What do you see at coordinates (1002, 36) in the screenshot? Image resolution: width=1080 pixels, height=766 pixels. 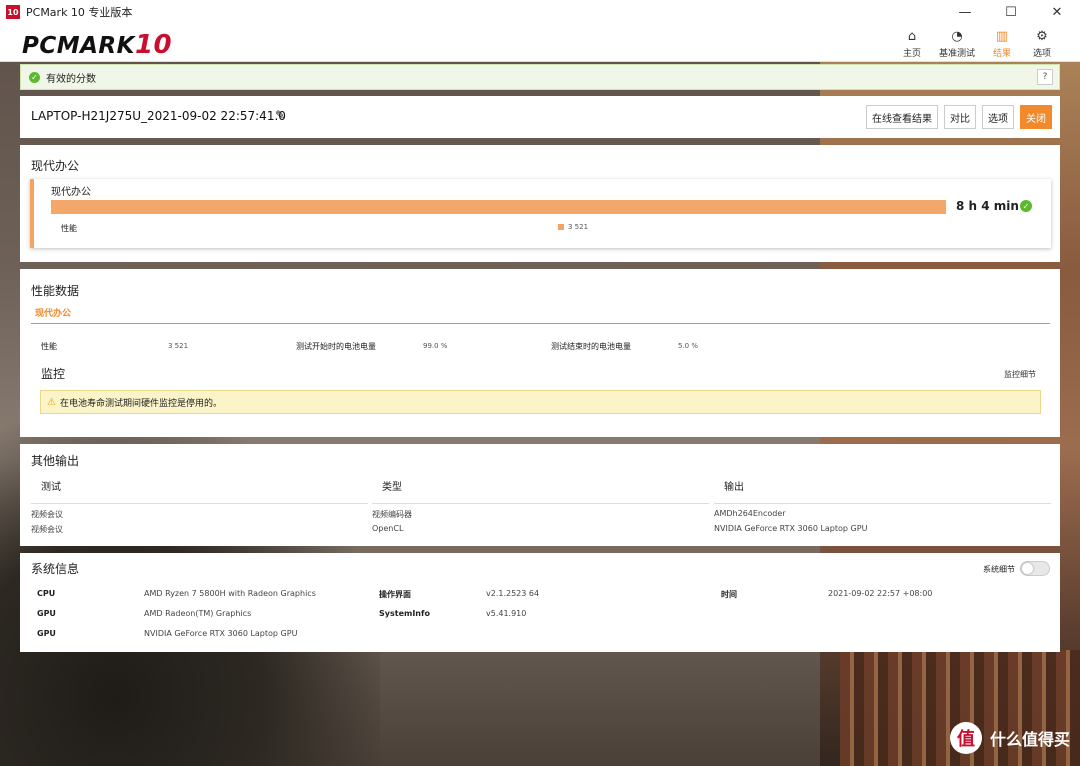 I see `bar-chart-icon: ▥` at bounding box center [1002, 36].